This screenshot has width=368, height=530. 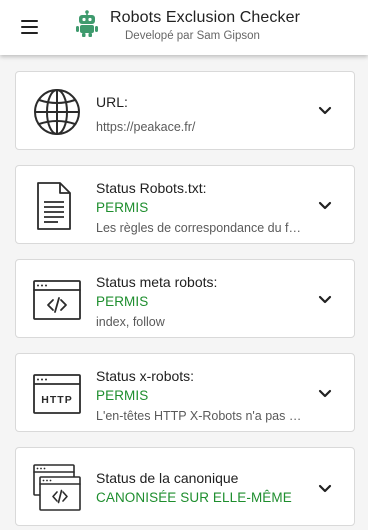 What do you see at coordinates (167, 478) in the screenshot?
I see `canonical-label: Status de la canonique` at bounding box center [167, 478].